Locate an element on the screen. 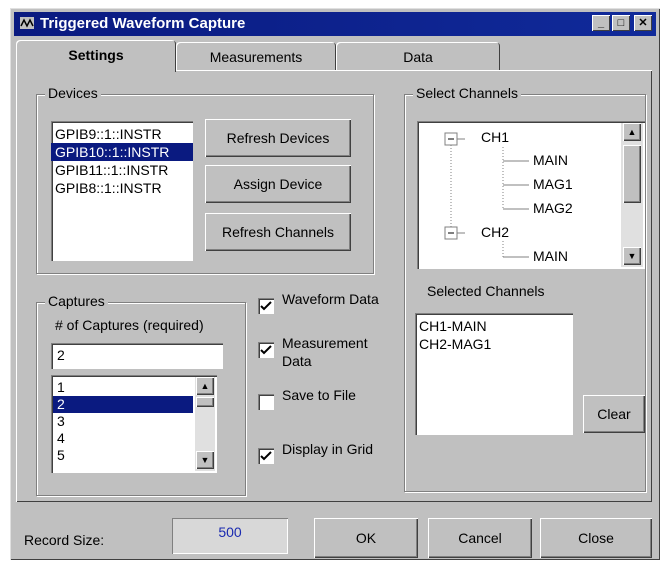 This screenshot has height=565, width=665. tree-node-ch1-mag2: MAG2 is located at coordinates (553, 208).